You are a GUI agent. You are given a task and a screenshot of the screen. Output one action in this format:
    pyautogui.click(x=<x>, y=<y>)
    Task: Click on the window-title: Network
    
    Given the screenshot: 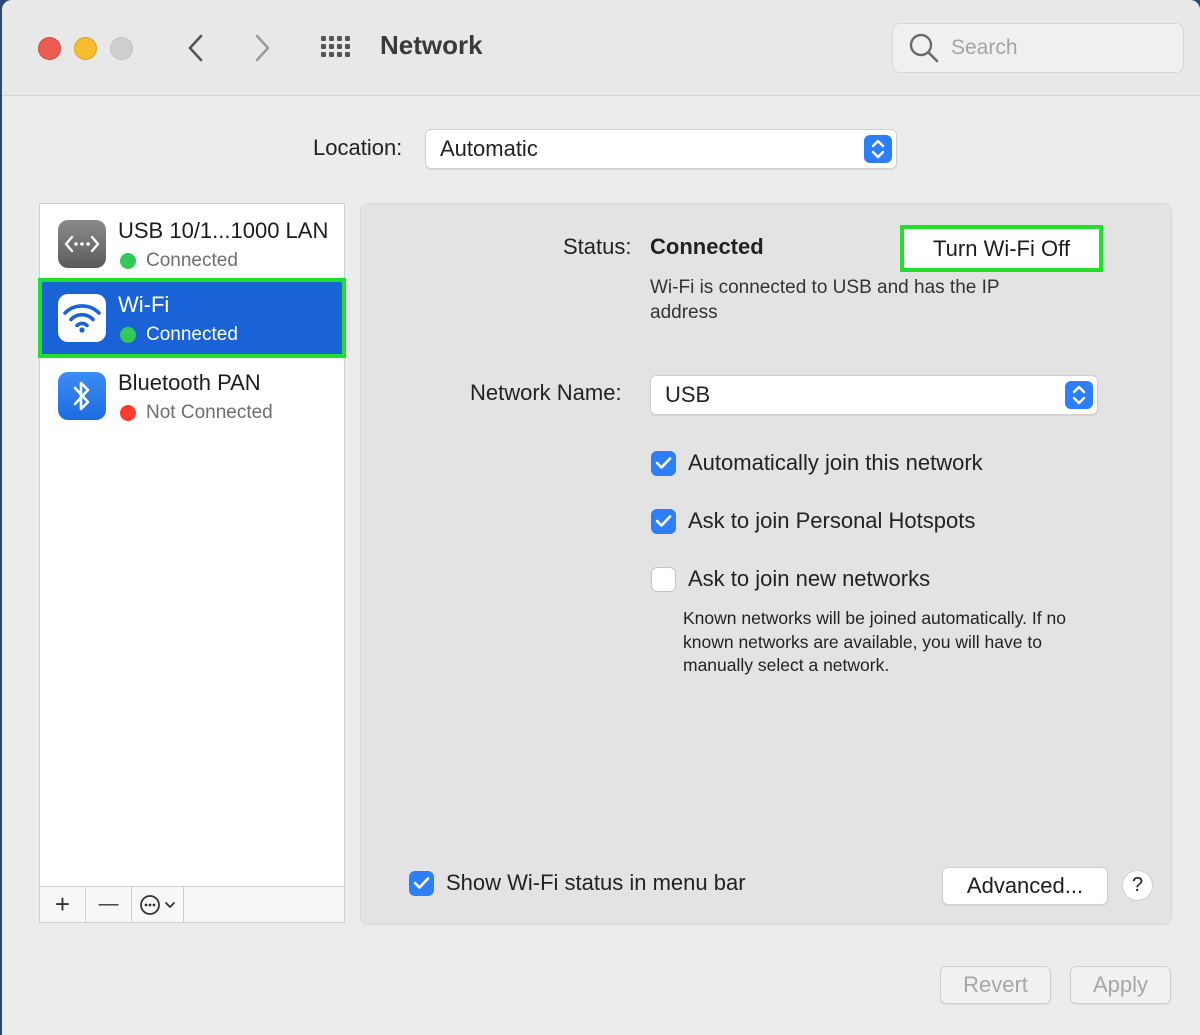 What is the action you would take?
    pyautogui.click(x=431, y=45)
    